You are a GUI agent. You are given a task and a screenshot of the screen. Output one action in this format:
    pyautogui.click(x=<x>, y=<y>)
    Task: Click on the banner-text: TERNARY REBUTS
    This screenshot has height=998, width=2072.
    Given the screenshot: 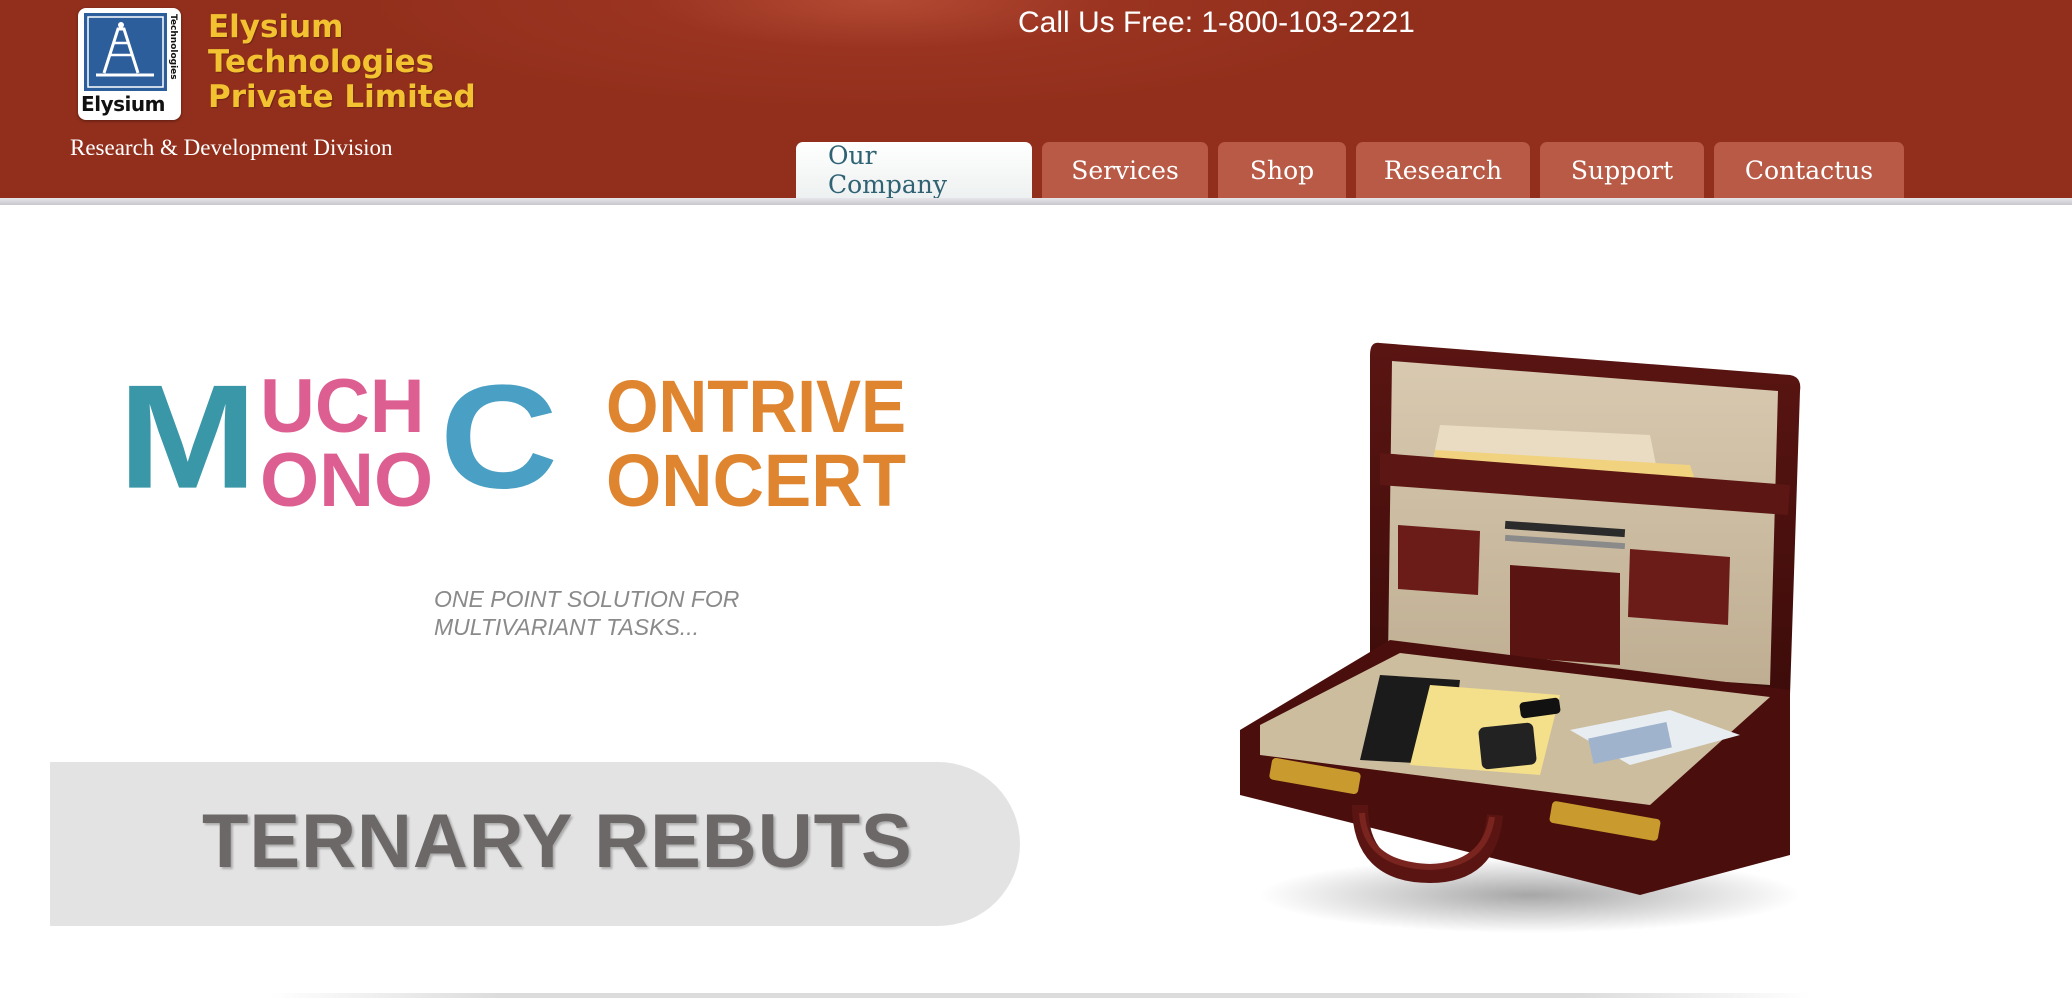 What is the action you would take?
    pyautogui.click(x=557, y=841)
    